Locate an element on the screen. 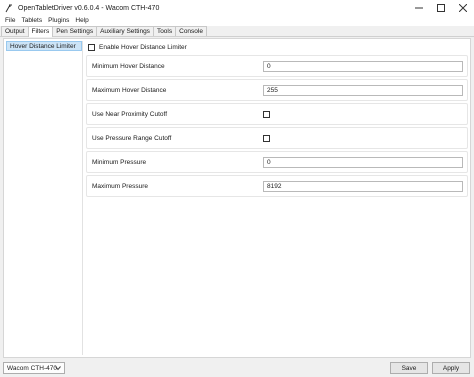  maximum-hover-distance-input is located at coordinates (363, 90).